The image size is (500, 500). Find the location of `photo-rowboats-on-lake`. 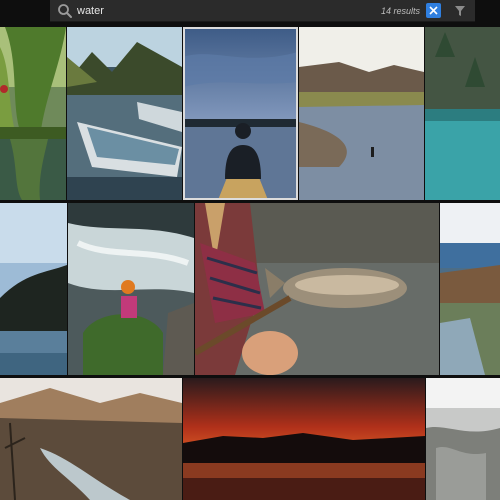

photo-rowboats-on-lake is located at coordinates (124, 113).